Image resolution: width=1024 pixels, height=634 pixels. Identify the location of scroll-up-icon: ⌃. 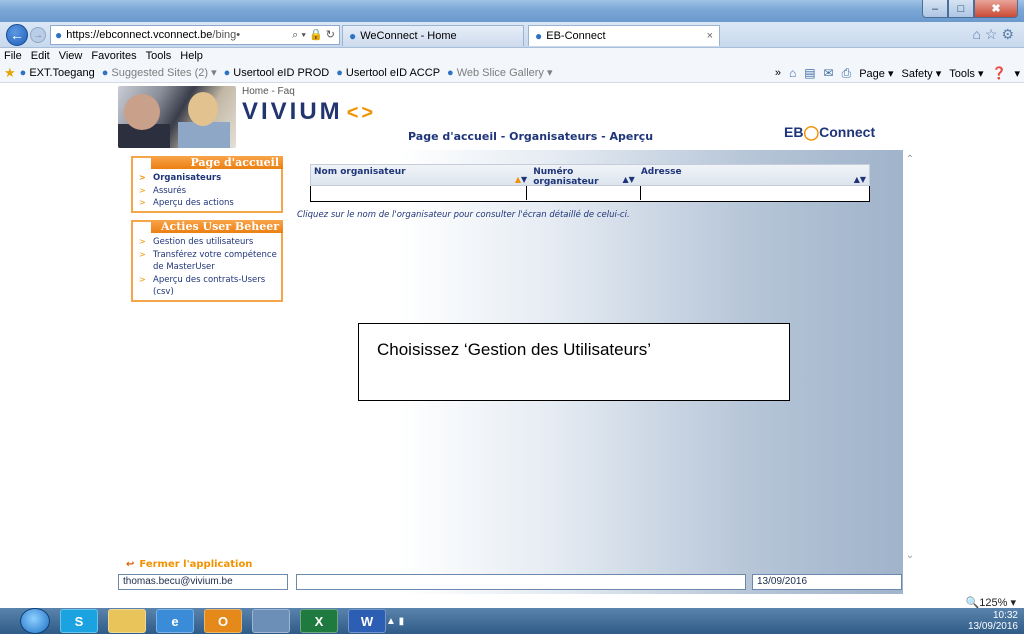
(910, 159).